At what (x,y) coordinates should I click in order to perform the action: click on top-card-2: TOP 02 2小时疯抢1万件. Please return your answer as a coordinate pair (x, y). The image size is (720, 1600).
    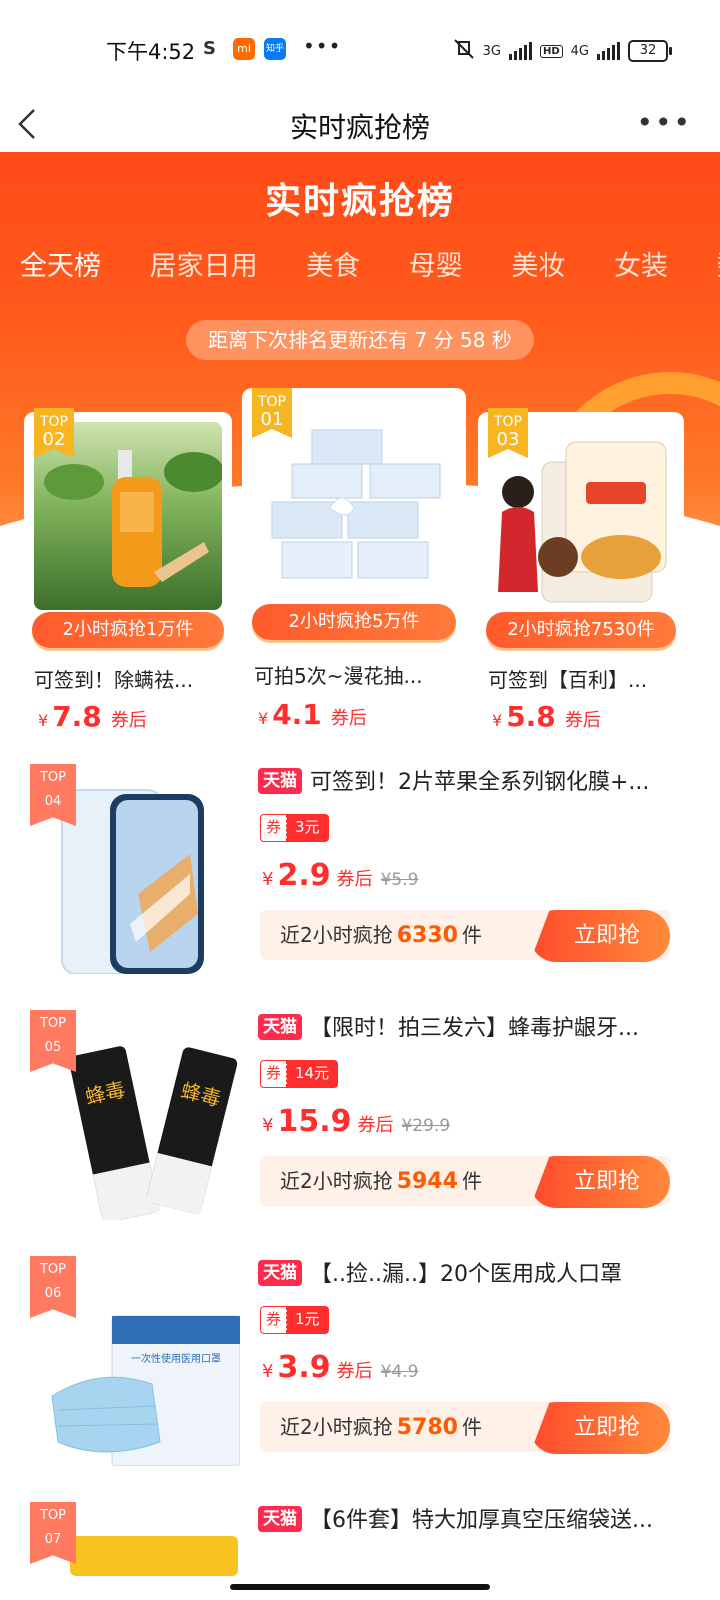
    Looking at the image, I should click on (128, 528).